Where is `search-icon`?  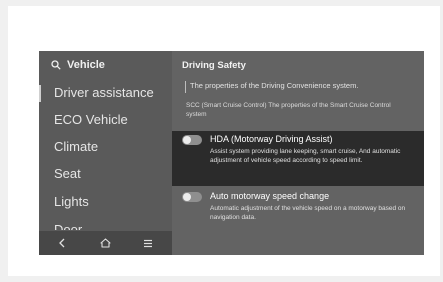
search-icon is located at coordinates (56, 65).